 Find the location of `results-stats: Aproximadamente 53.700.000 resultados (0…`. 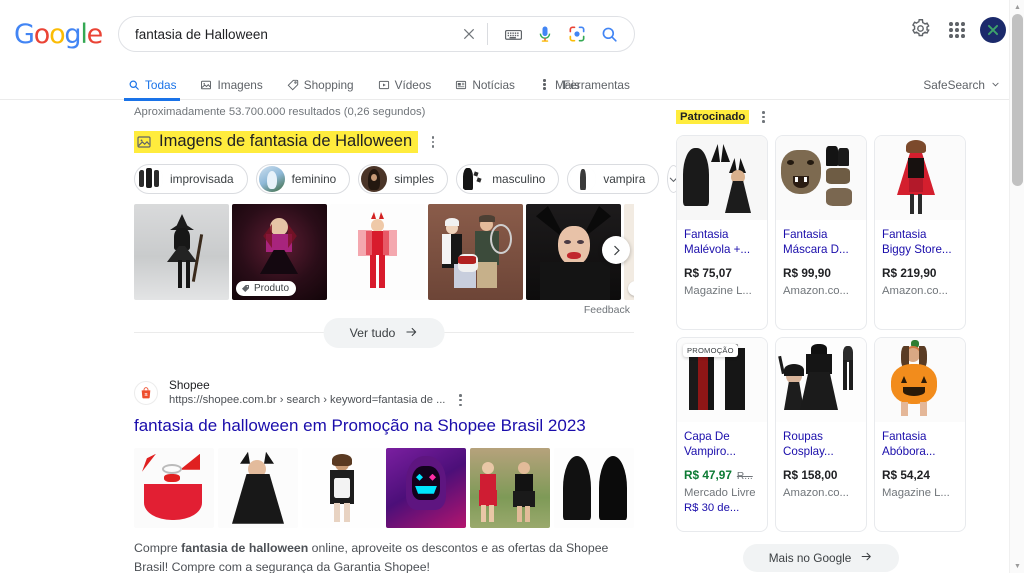

results-stats: Aproximadamente 53.700.000 resultados (0… is located at coordinates (280, 112).